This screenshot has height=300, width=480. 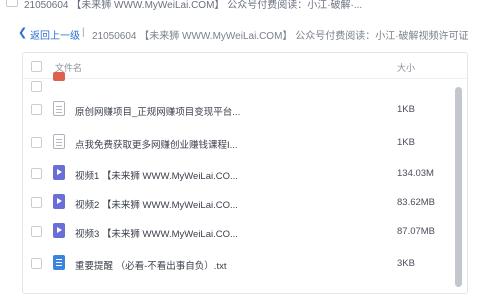 What do you see at coordinates (238, 263) in the screenshot?
I see `file-row: 重要提醒 （必看-不看出事自负）.txt 3KB` at bounding box center [238, 263].